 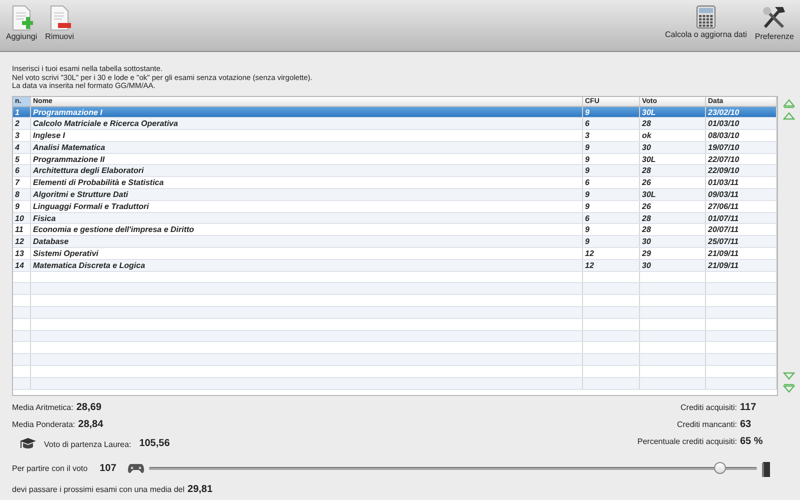 I want to click on target-label: Per partire con il voto, so click(x=50, y=468).